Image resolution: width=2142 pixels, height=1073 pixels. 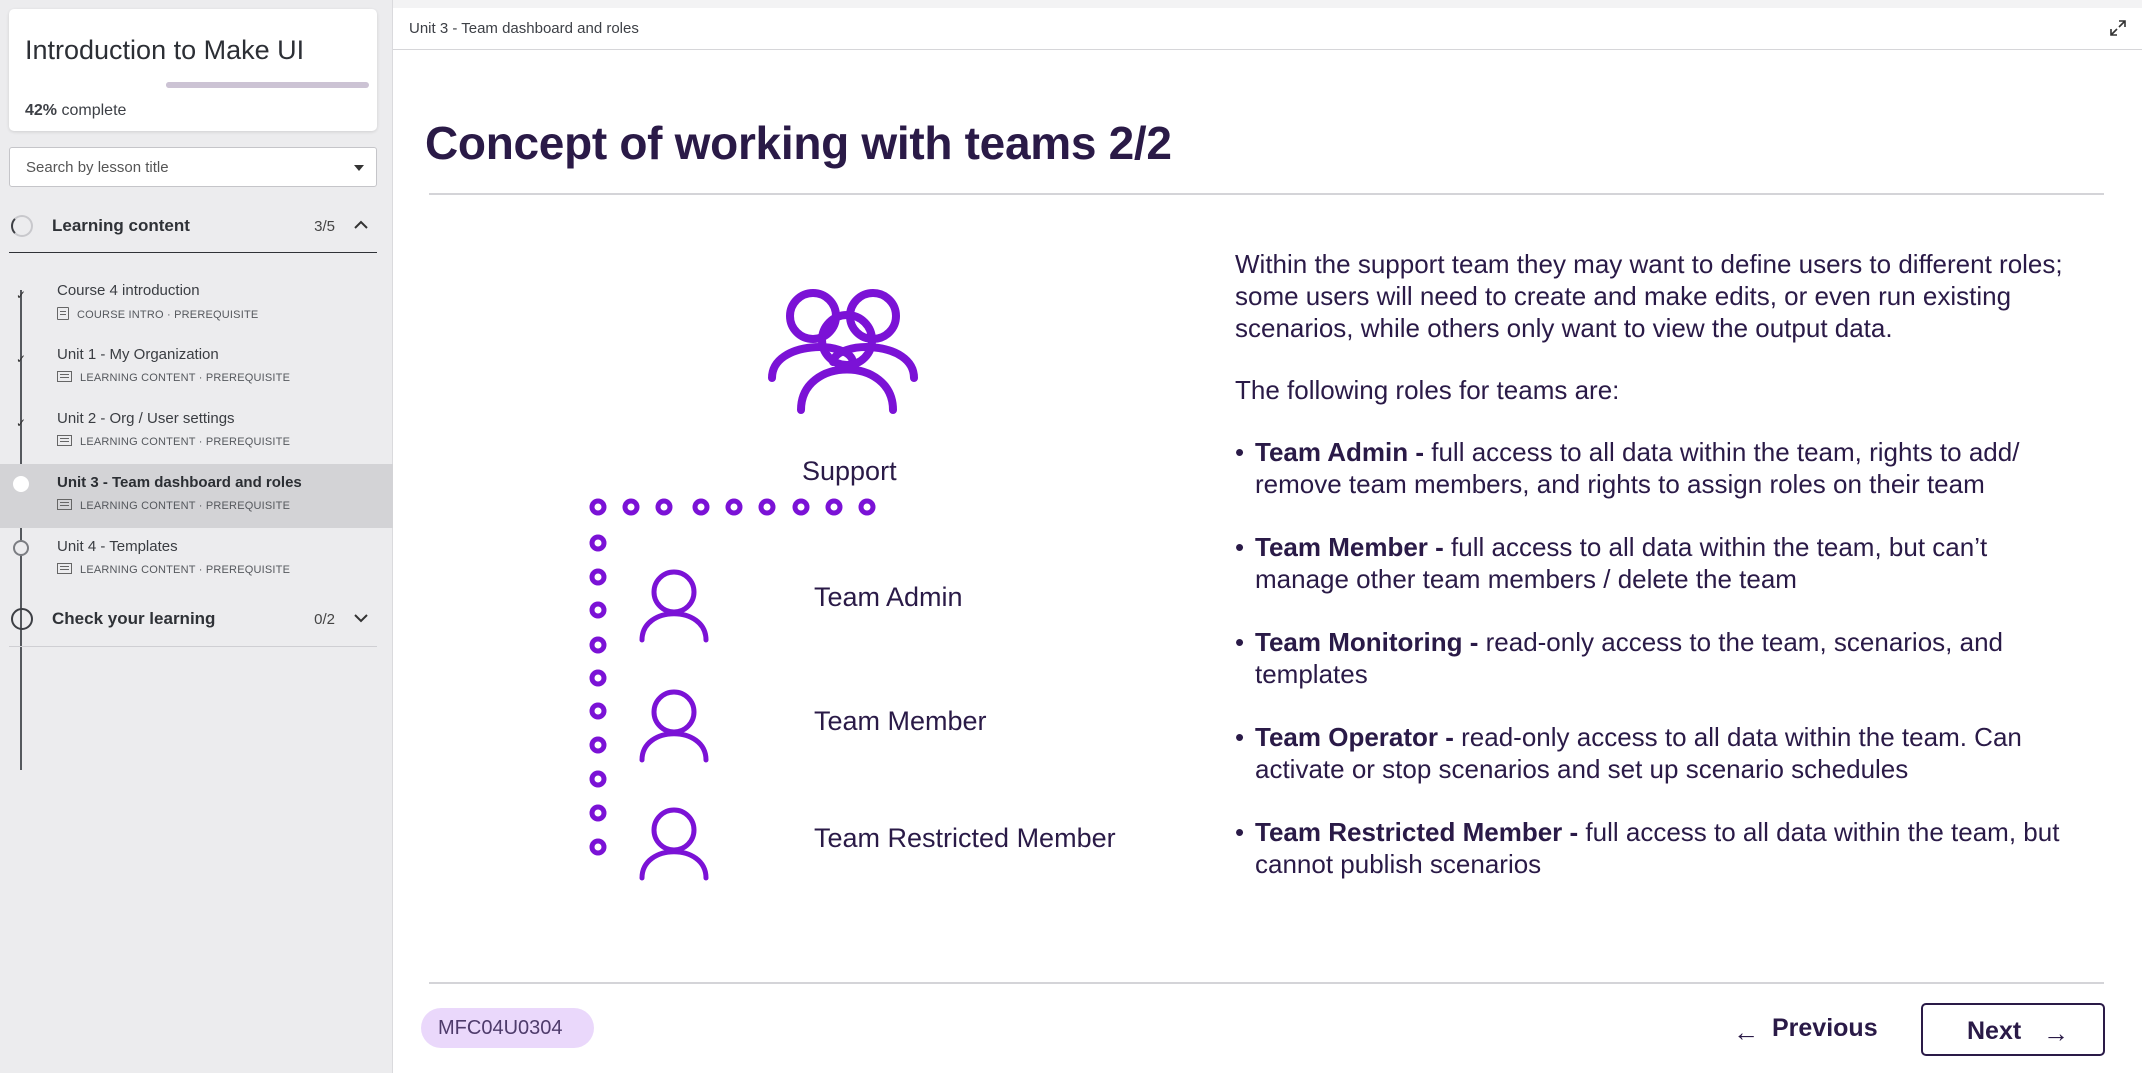 I want to click on roles-heading: The following roles for teams are:, so click(x=1427, y=390).